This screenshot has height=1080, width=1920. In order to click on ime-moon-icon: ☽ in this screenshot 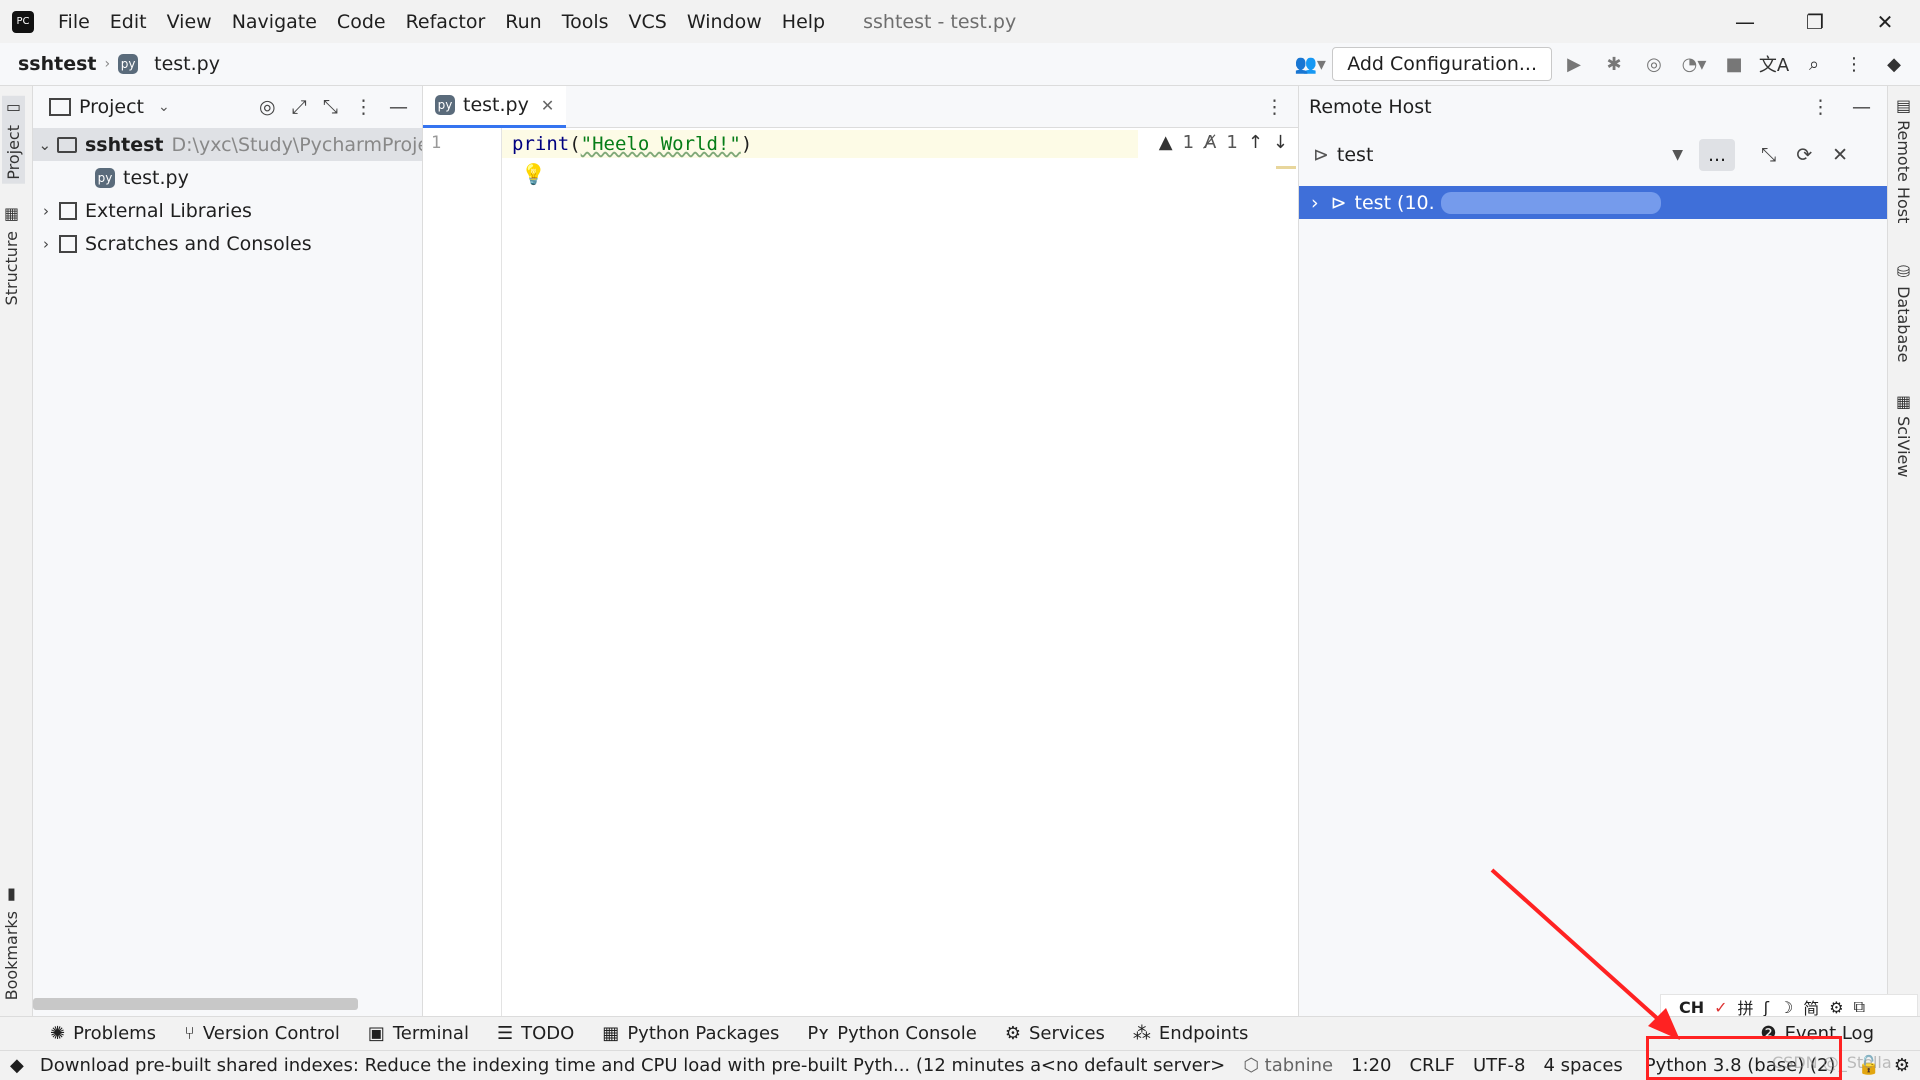, I will do `click(1786, 1007)`.